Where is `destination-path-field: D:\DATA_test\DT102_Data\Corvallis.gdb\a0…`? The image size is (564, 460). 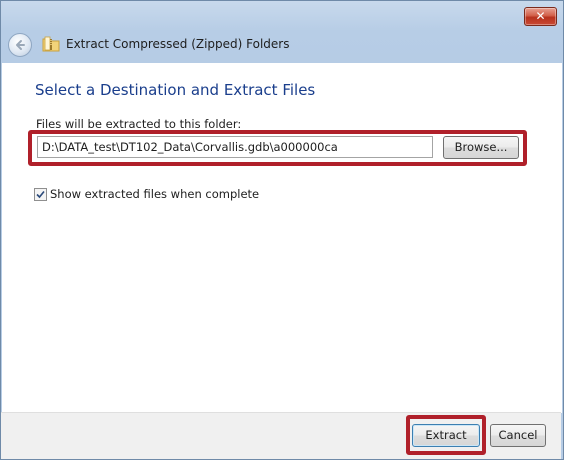 destination-path-field: D:\DATA_test\DT102_Data\Corvallis.gdb\a0… is located at coordinates (235, 147).